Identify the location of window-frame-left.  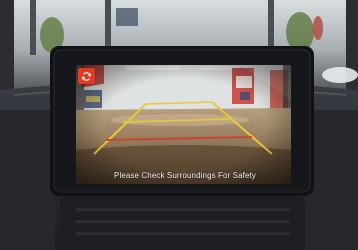
(33, 27).